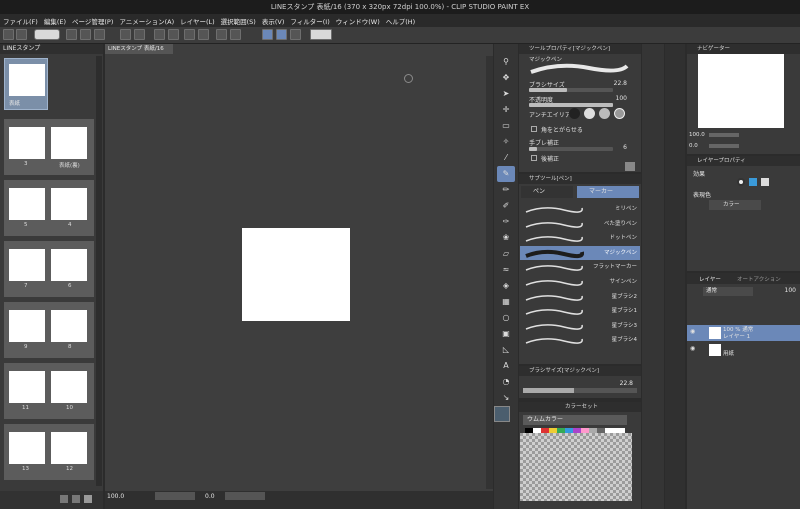 This screenshot has width=800, height=509. I want to click on menu-file: ファイル(F), so click(20, 21).